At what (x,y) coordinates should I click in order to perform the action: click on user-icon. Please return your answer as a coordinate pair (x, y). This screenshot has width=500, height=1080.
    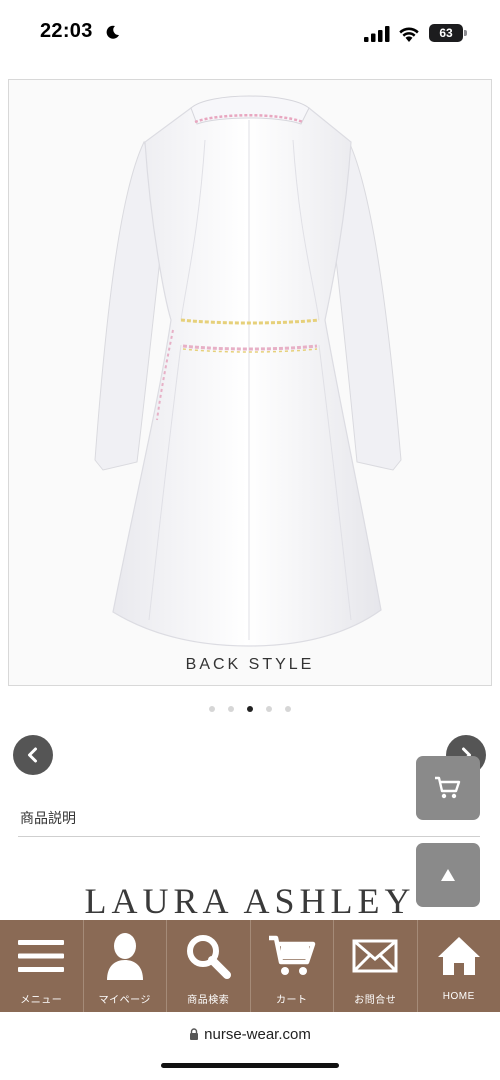
    Looking at the image, I should click on (124, 956).